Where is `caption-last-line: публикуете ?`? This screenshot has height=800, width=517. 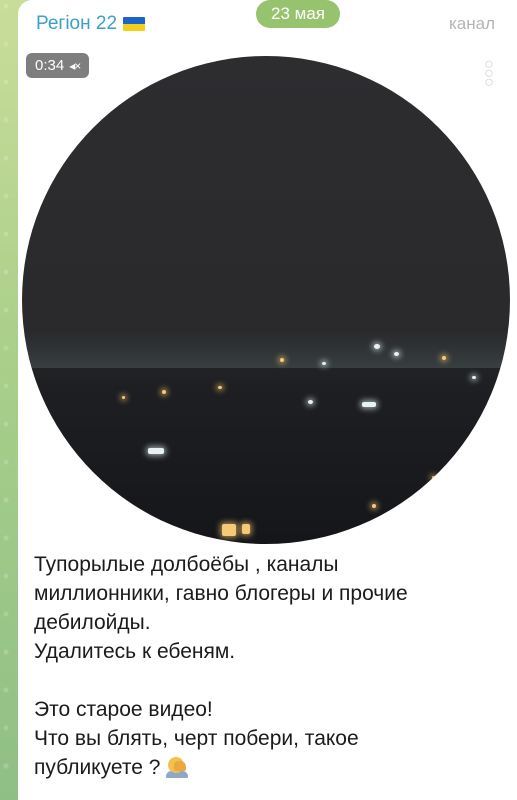 caption-last-line: публикуете ? is located at coordinates (264, 767).